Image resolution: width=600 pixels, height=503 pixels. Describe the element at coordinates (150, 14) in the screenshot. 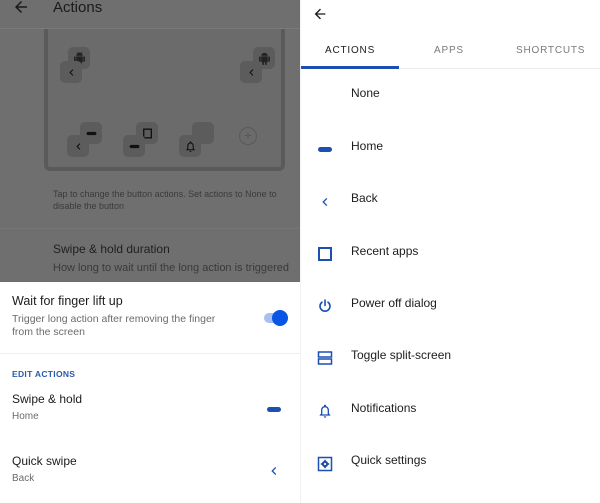

I see `app-bar: Actions` at that location.